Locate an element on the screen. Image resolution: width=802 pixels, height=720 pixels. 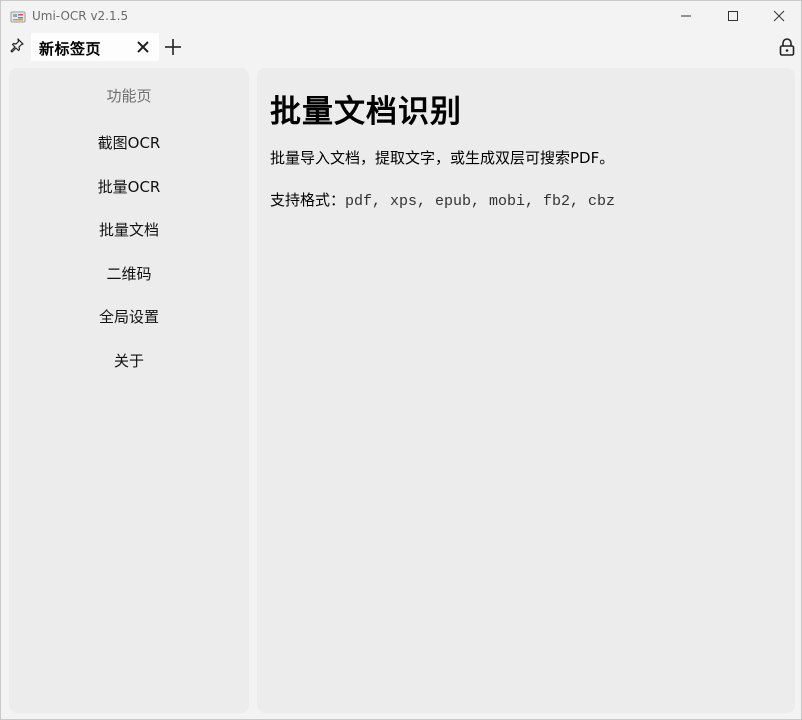
pin-button is located at coordinates (17, 47).